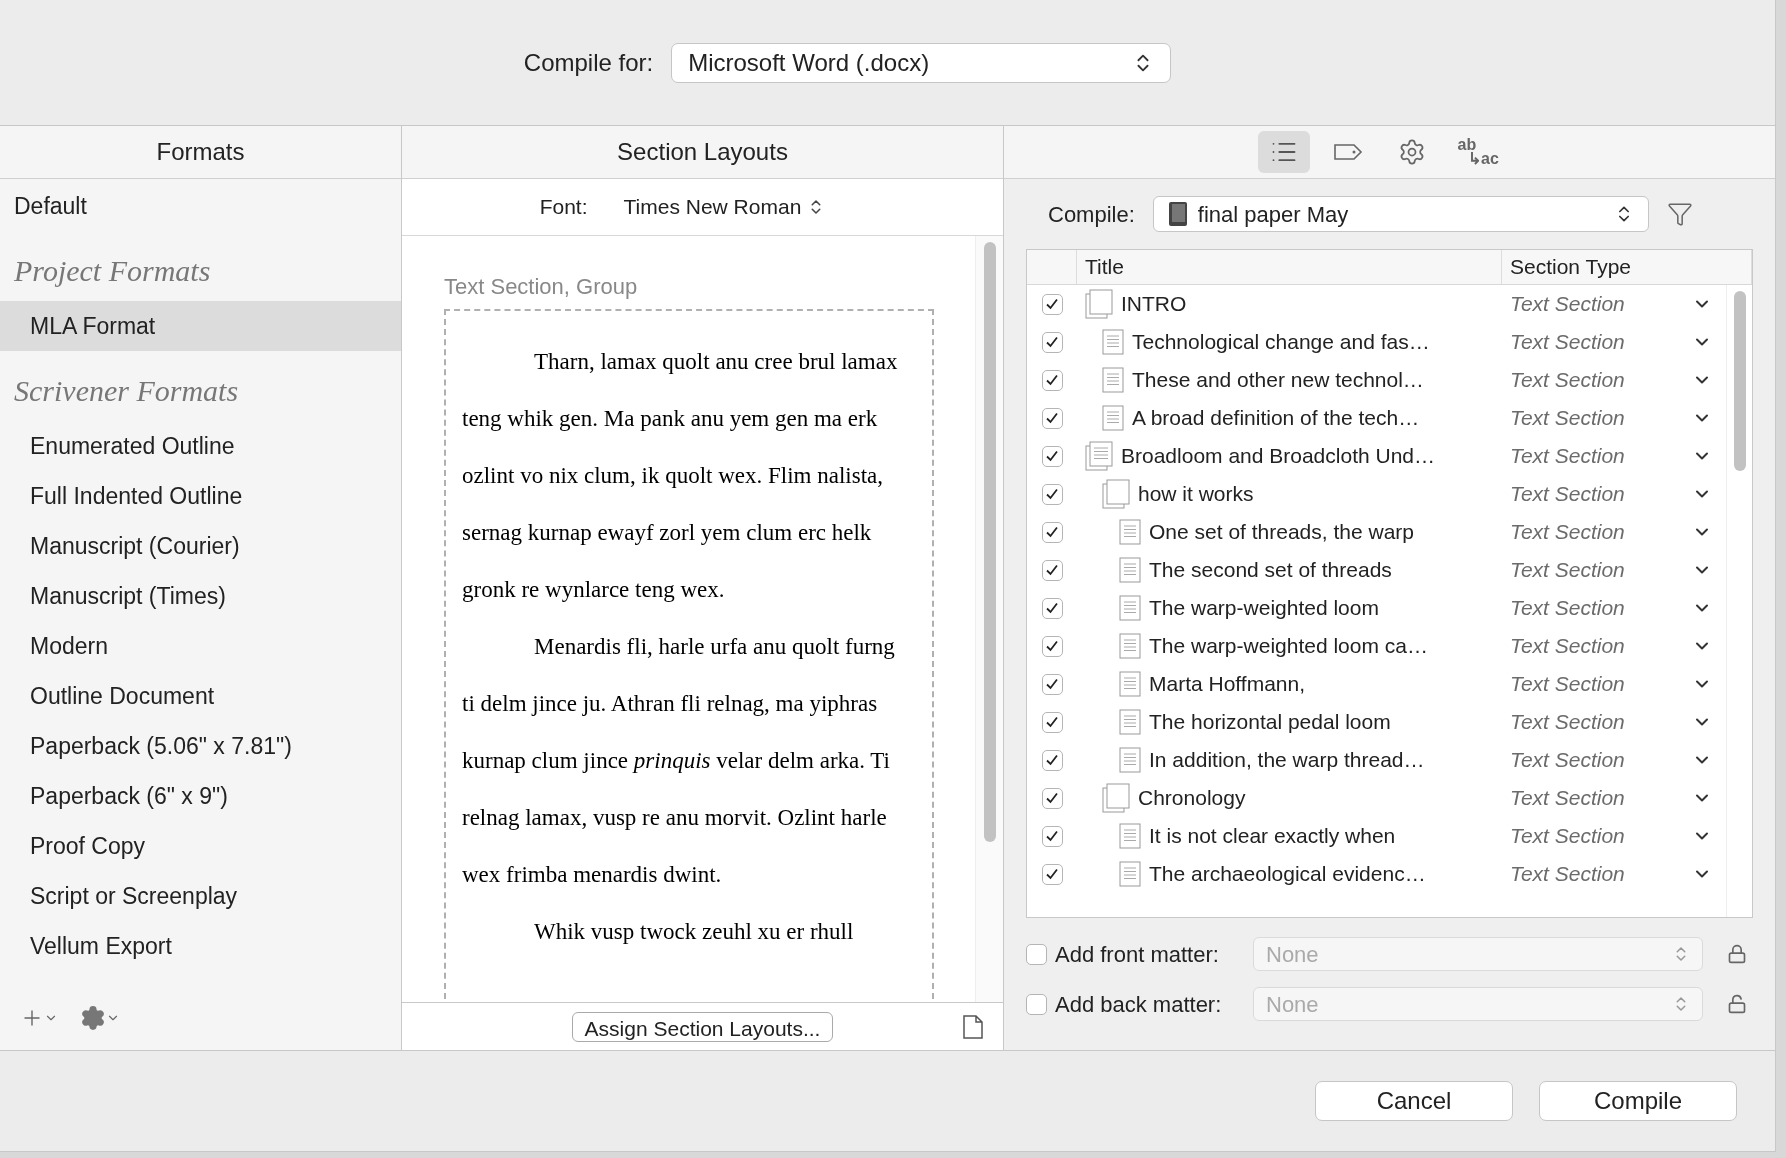 The width and height of the screenshot is (1786, 1158). I want to click on filter-icon, so click(1679, 214).